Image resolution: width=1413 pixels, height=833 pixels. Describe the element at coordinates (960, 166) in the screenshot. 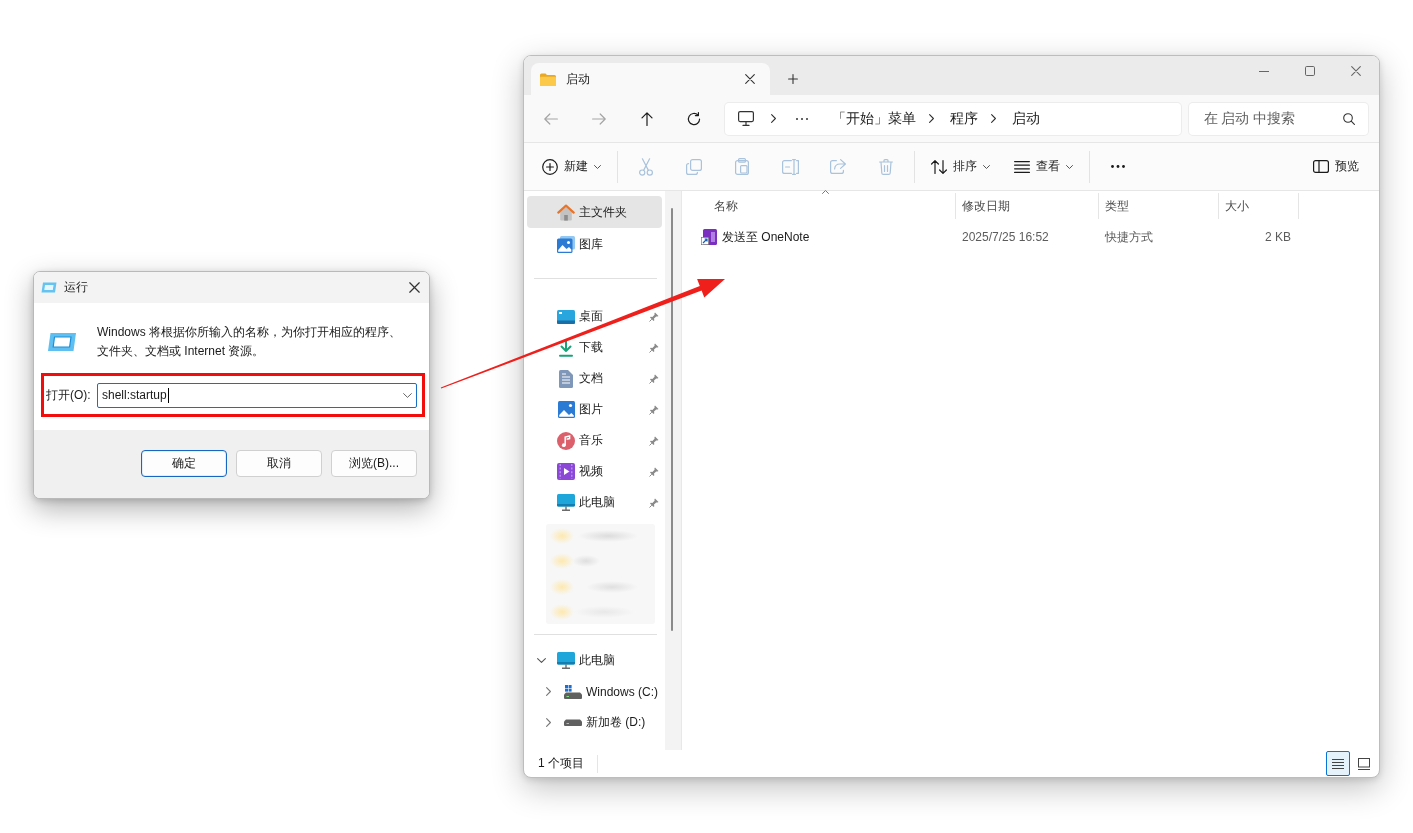

I see `sort-button: 排序` at that location.